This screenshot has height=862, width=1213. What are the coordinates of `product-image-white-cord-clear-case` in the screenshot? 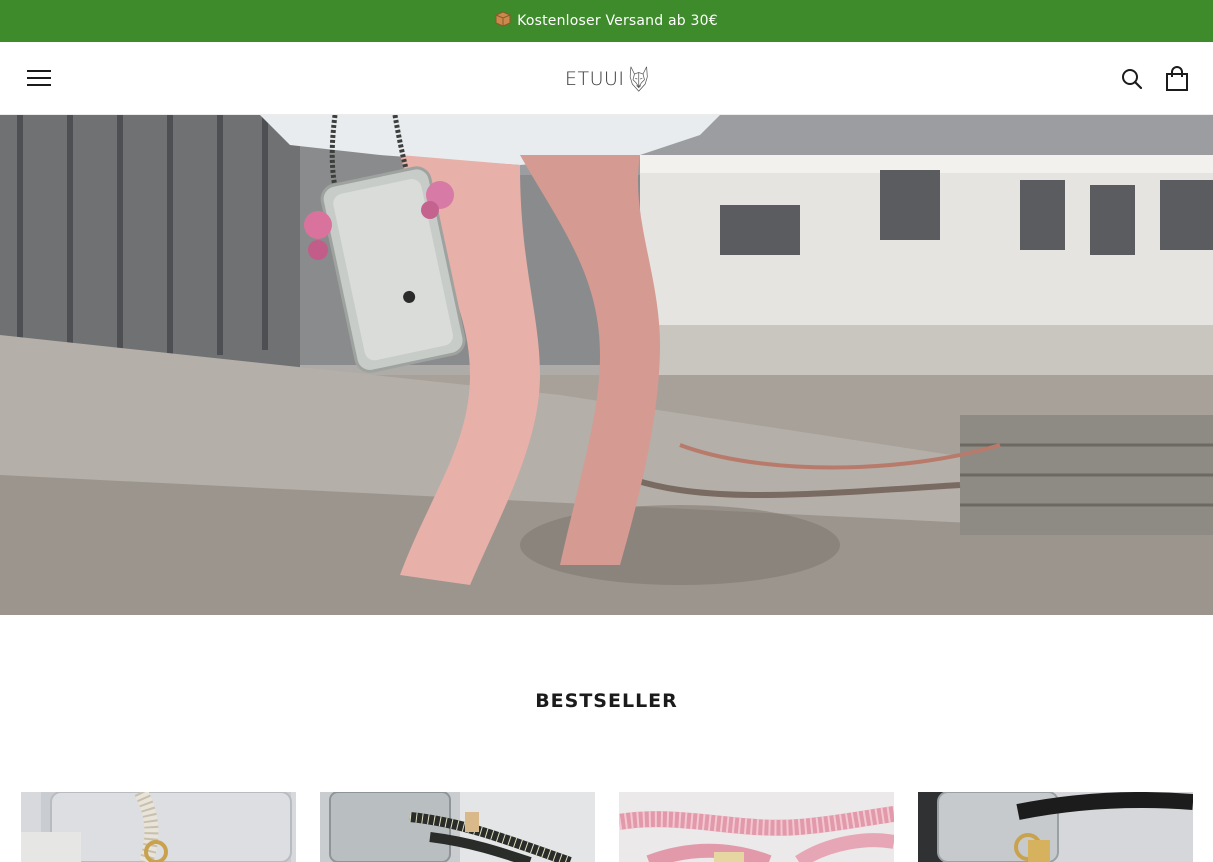 It's located at (158, 827).